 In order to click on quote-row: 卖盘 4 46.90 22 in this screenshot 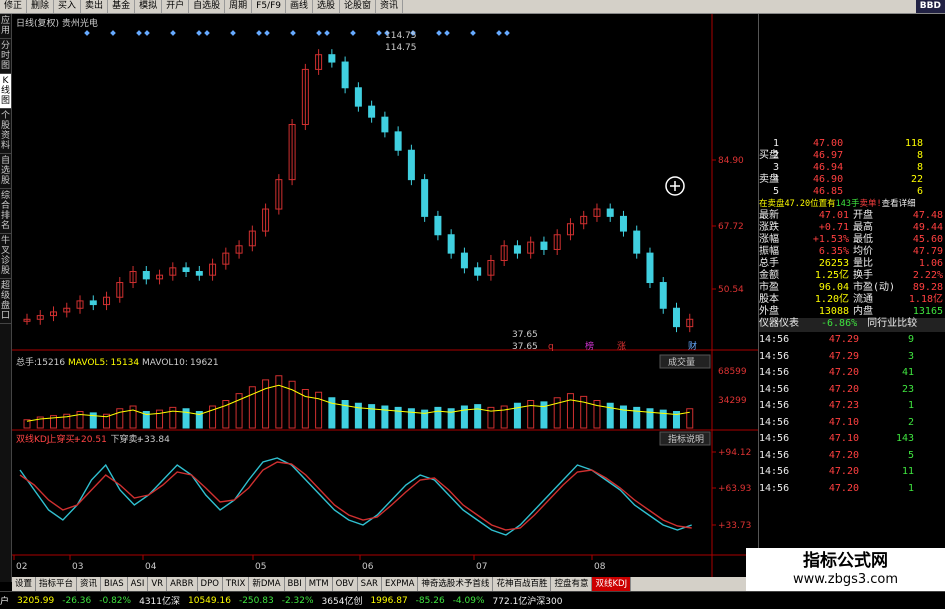, I will do `click(841, 179)`.